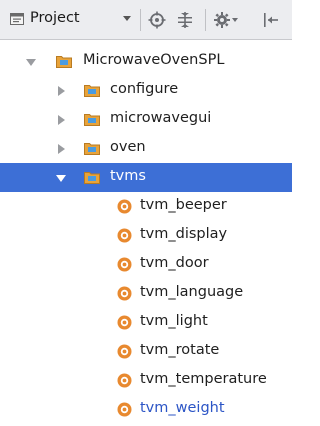  Describe the element at coordinates (128, 147) in the screenshot. I see `tree-node-label: oven` at that location.